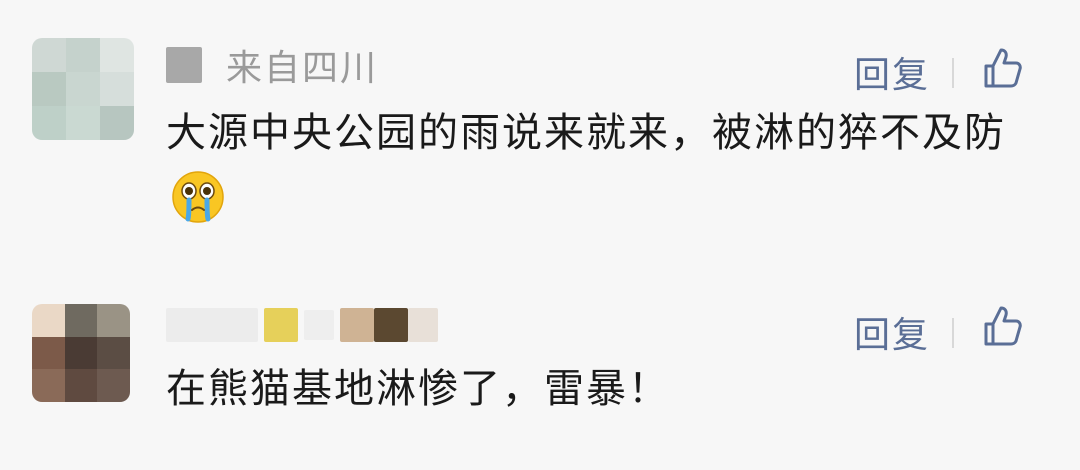 The image size is (1080, 470). What do you see at coordinates (953, 333) in the screenshot?
I see `divider` at bounding box center [953, 333].